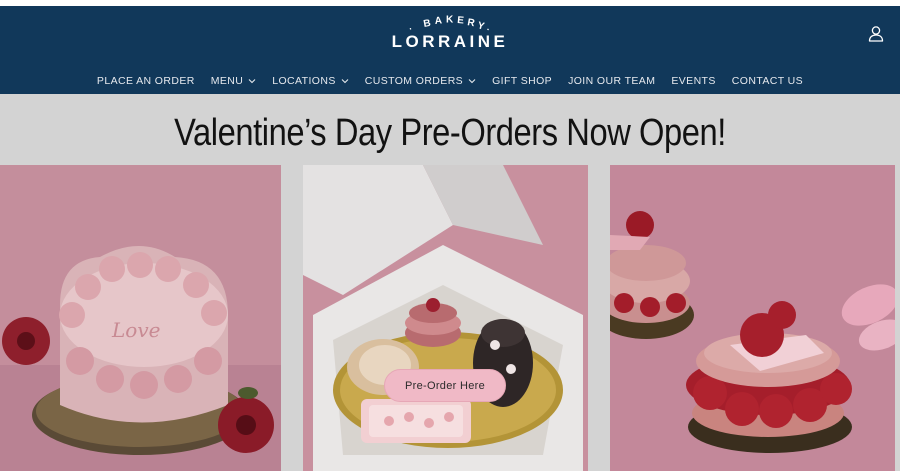  Describe the element at coordinates (438, 21) in the screenshot. I see `svg-text: A` at that location.